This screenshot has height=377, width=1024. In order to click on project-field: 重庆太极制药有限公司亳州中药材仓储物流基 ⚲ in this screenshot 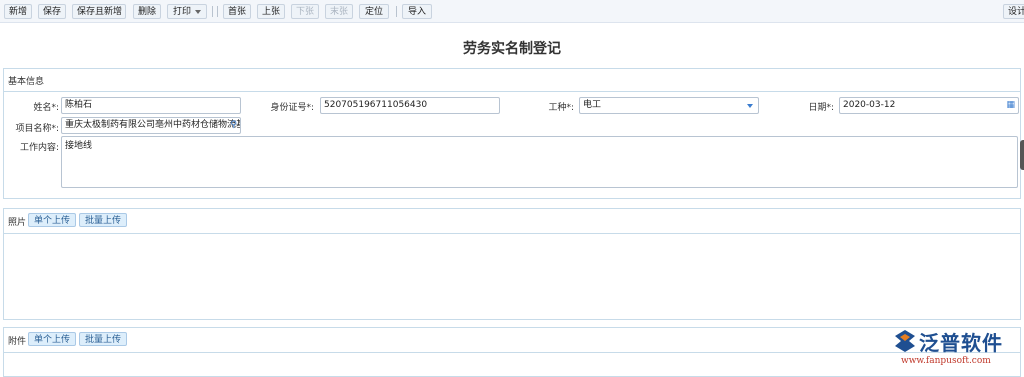, I will do `click(151, 125)`.